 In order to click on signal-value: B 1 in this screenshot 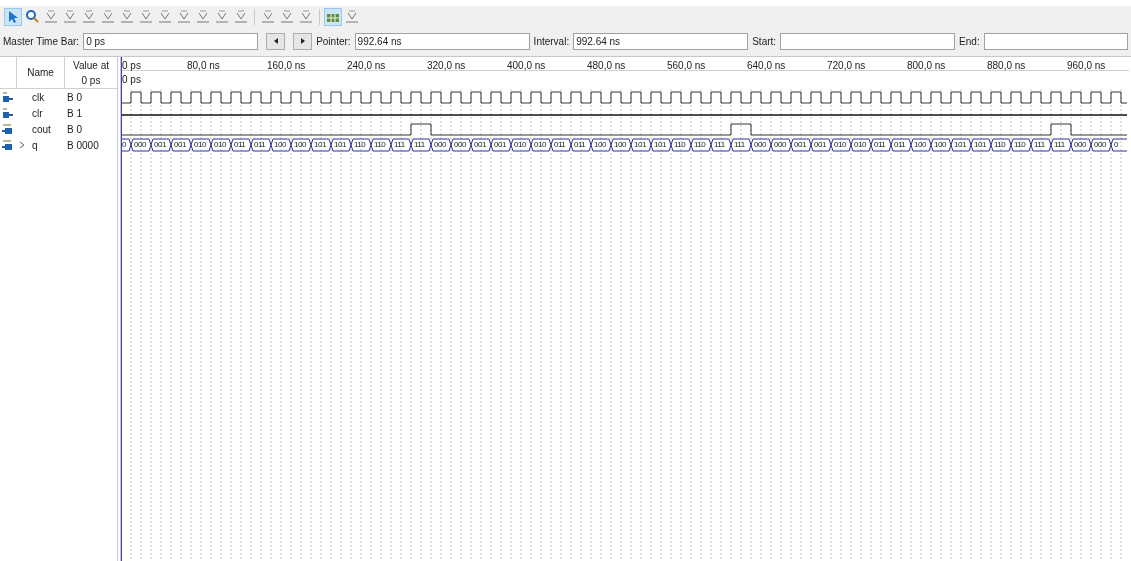, I will do `click(74, 113)`.